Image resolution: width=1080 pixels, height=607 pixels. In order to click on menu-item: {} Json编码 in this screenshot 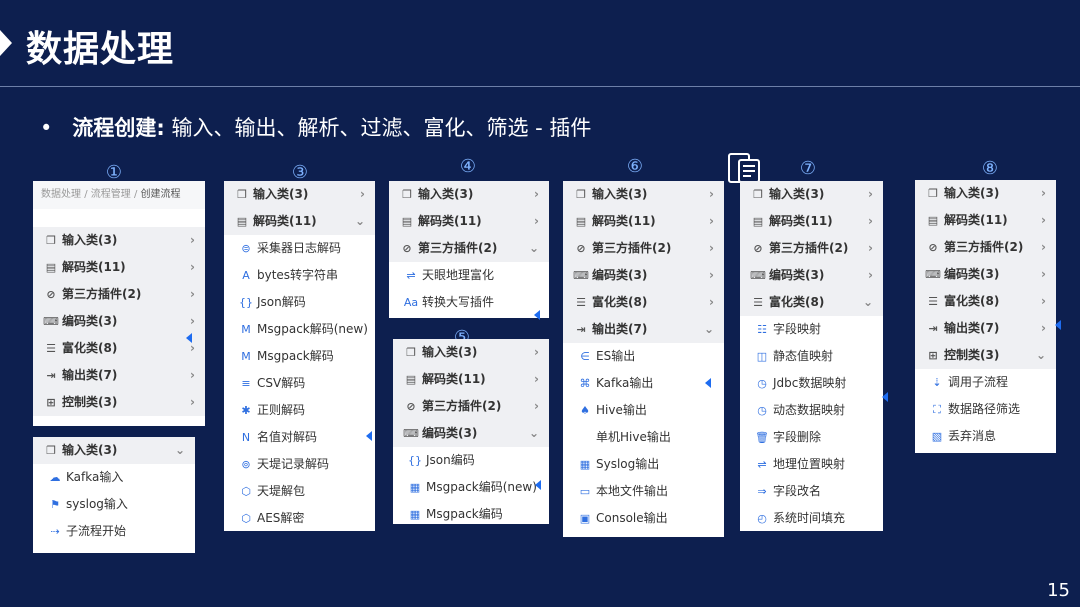, I will do `click(471, 460)`.